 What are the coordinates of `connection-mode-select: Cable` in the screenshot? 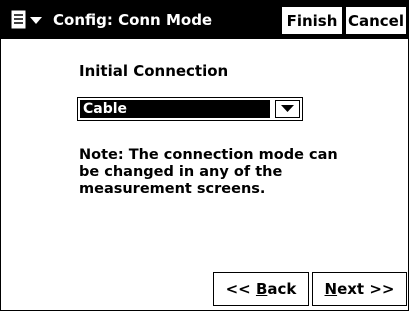 It's located at (190, 109).